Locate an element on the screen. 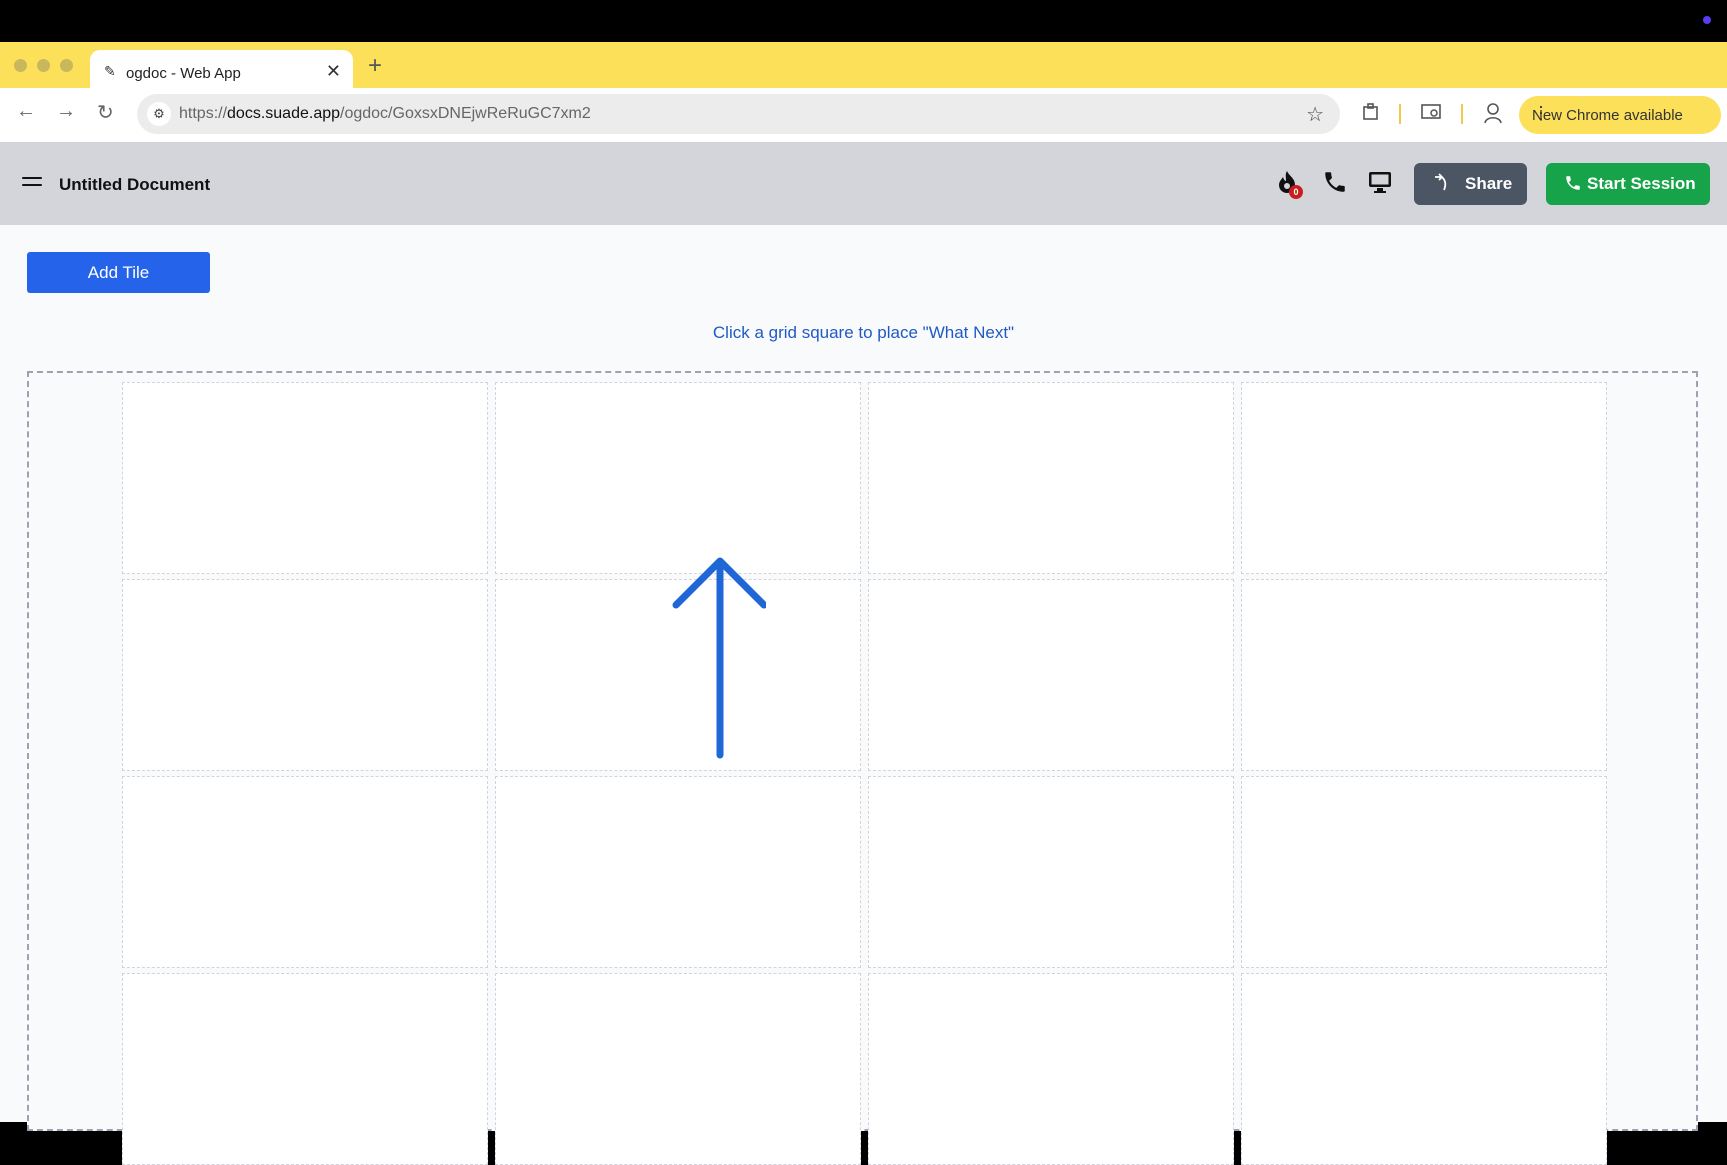  profile-avatar-icon is located at coordinates (1493, 113).